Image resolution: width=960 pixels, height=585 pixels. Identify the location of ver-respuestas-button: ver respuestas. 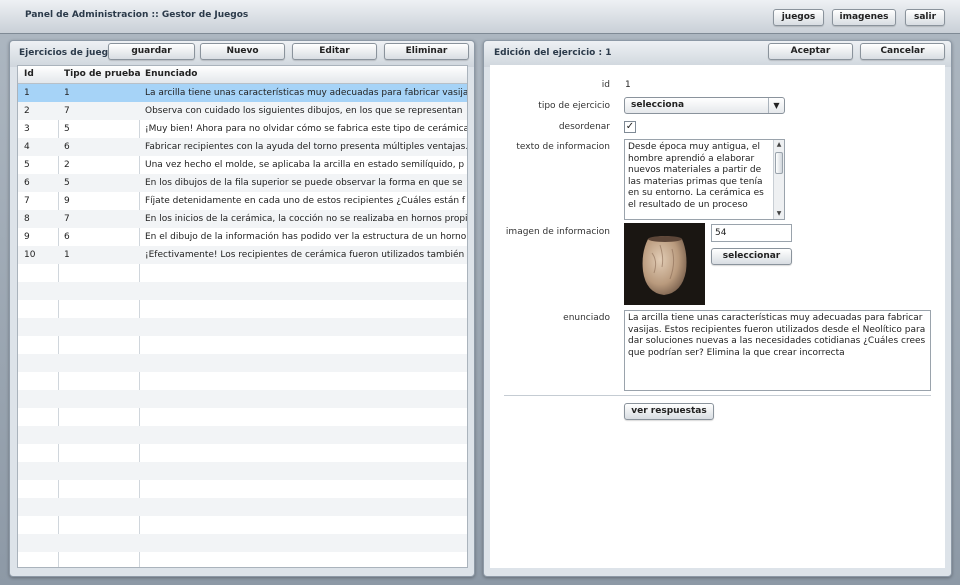
(669, 411).